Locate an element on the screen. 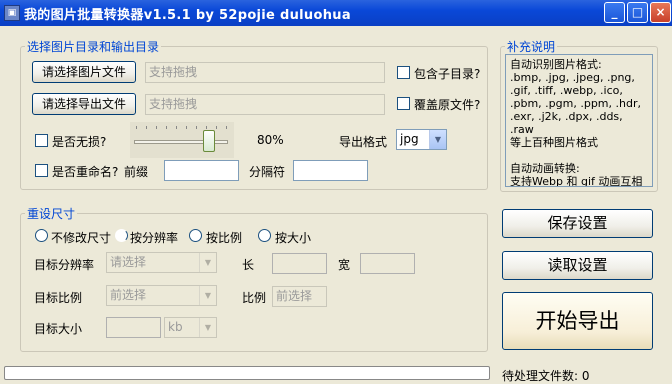 This screenshot has height=384, width=672. separator-label: 分隔符 is located at coordinates (267, 172).